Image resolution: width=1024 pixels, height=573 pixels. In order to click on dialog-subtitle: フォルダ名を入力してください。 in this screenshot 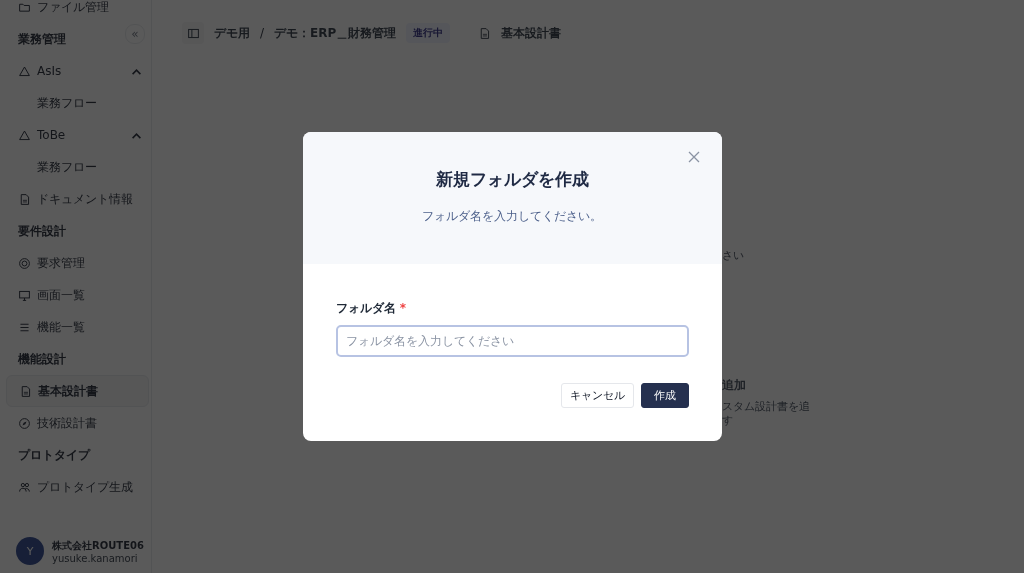, I will do `click(512, 216)`.